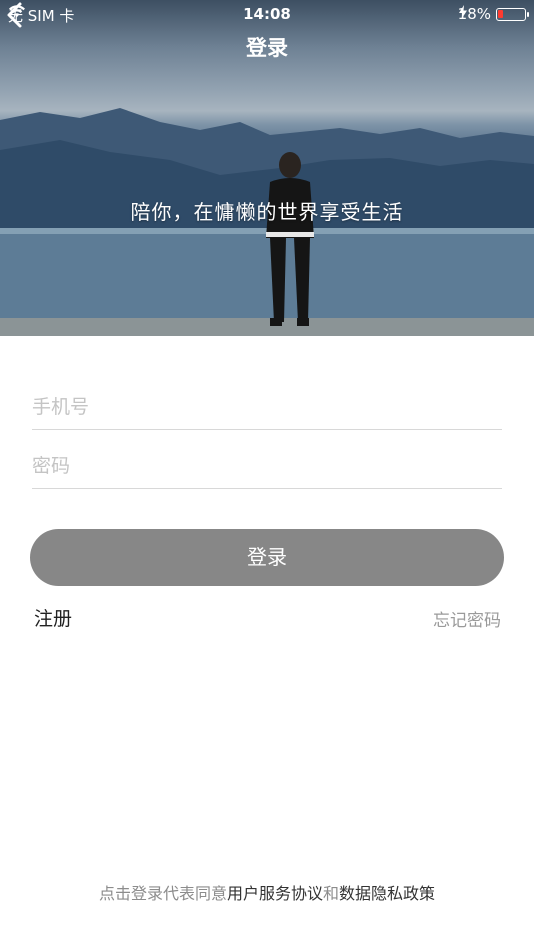 The height and width of the screenshot is (950, 534). What do you see at coordinates (467, 618) in the screenshot?
I see `forgot-password-link: 忘记密码` at bounding box center [467, 618].